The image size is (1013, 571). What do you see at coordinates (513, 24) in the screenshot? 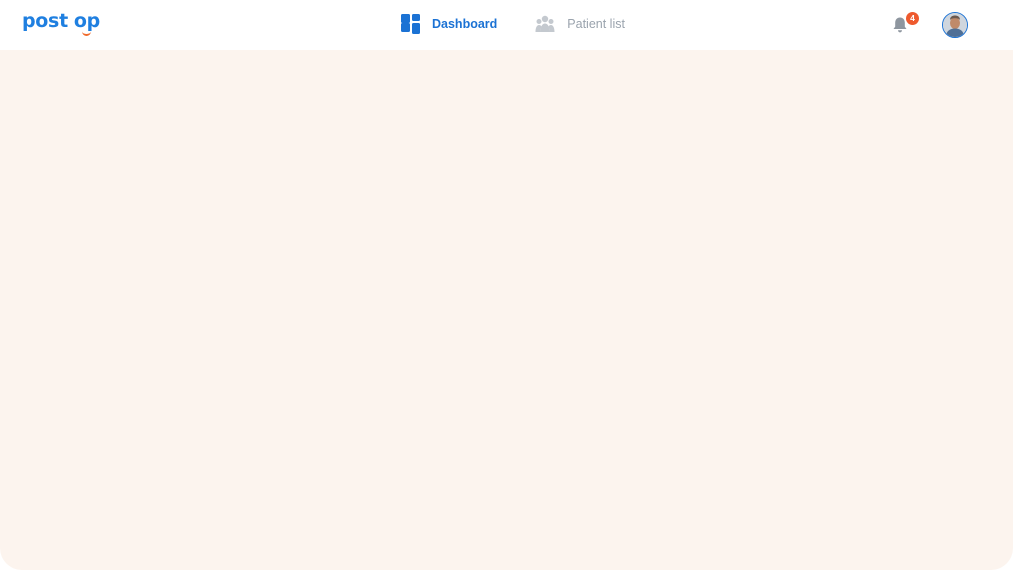
I see `main-navigation: Dashboard Patient list` at bounding box center [513, 24].